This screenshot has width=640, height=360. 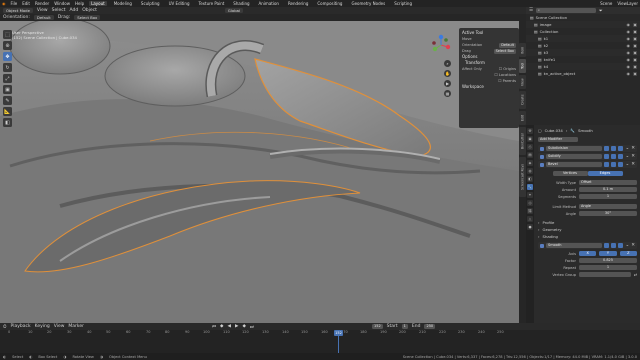 I want to click on width-type-dropdown: Offset, so click(x=608, y=182).